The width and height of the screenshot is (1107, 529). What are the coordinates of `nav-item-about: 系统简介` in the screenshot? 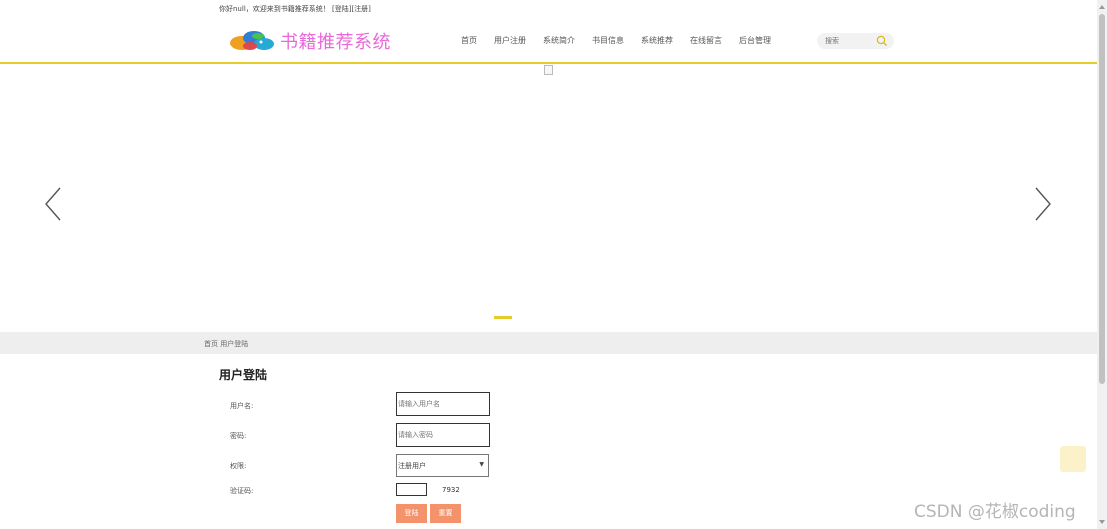 It's located at (559, 40).